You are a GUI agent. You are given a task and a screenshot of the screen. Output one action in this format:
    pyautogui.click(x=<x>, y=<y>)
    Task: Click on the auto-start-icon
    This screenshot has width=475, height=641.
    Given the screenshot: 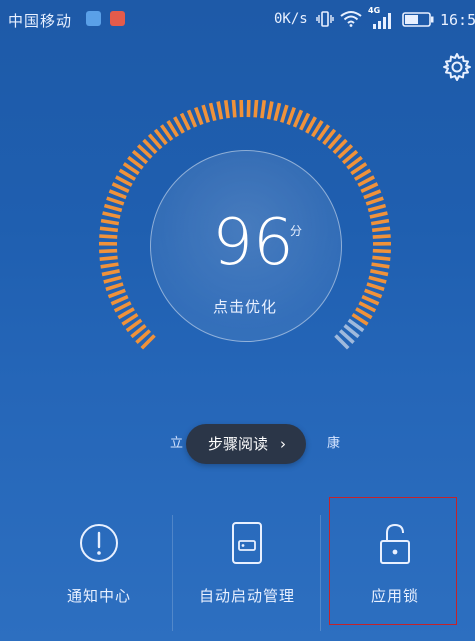 What is the action you would take?
    pyautogui.click(x=247, y=543)
    